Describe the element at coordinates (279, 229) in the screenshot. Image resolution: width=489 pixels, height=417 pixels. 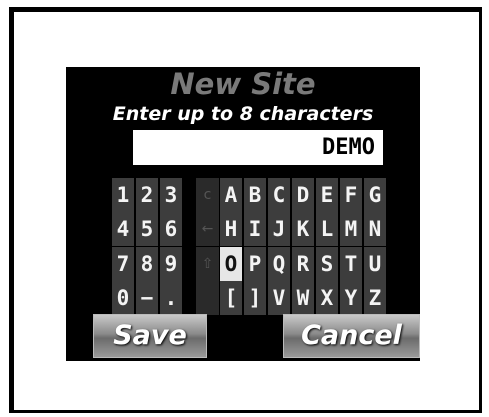
I see `key-j: J` at that location.